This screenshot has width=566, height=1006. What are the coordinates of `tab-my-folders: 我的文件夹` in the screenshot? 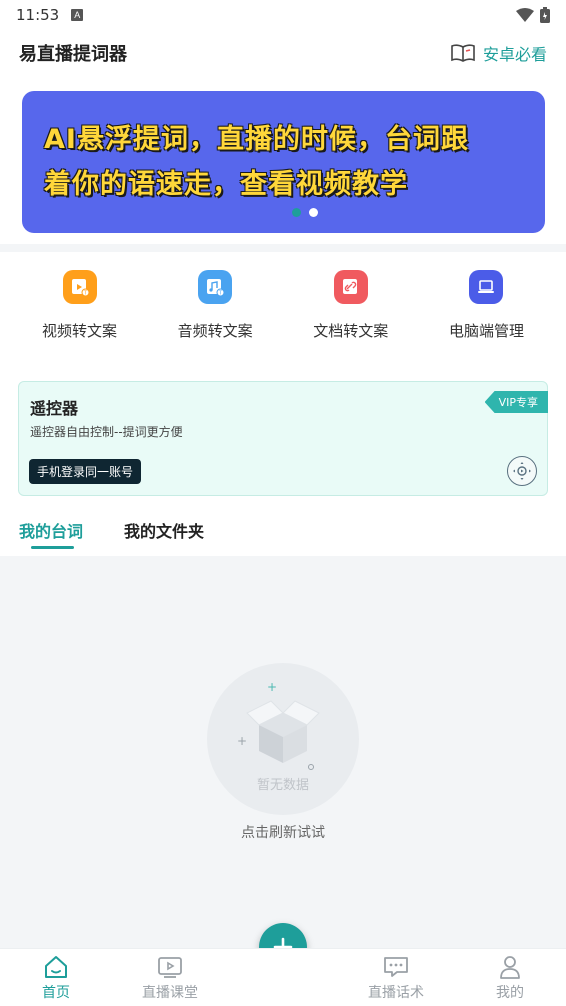 It's located at (164, 530).